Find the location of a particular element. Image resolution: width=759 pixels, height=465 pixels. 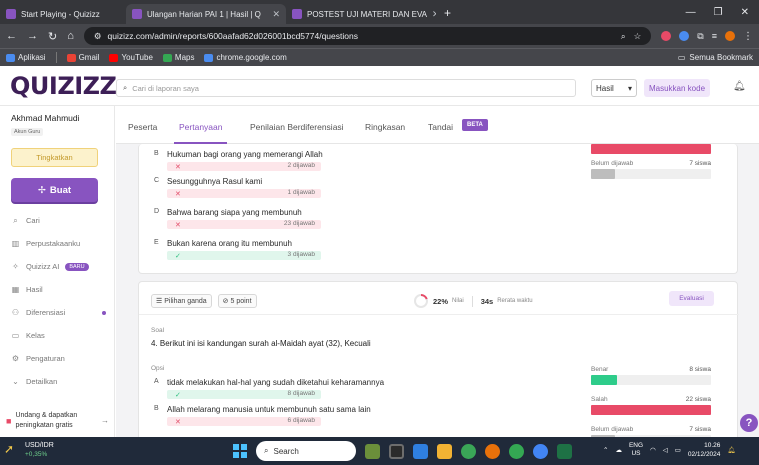

notification-icon: 🔔︎ is located at coordinates (731, 450).